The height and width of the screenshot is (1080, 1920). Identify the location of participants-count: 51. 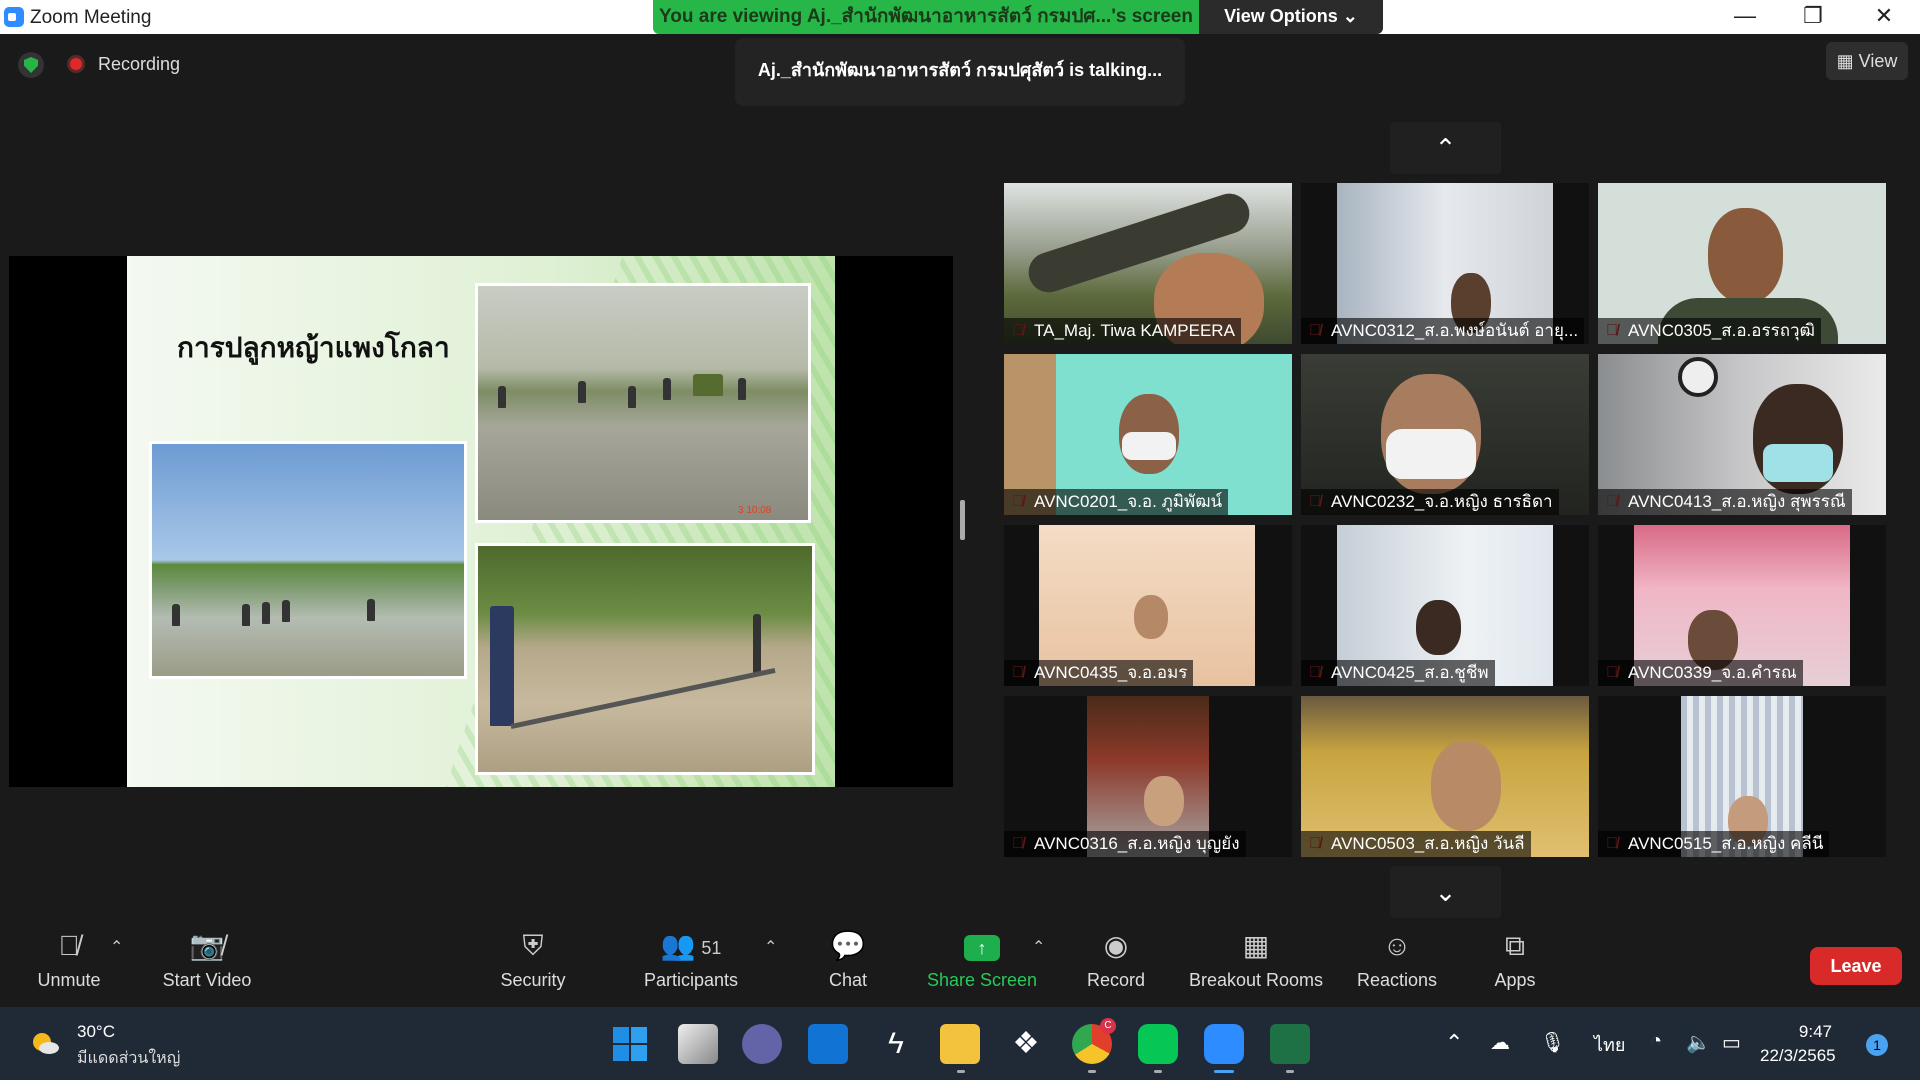
(711, 947).